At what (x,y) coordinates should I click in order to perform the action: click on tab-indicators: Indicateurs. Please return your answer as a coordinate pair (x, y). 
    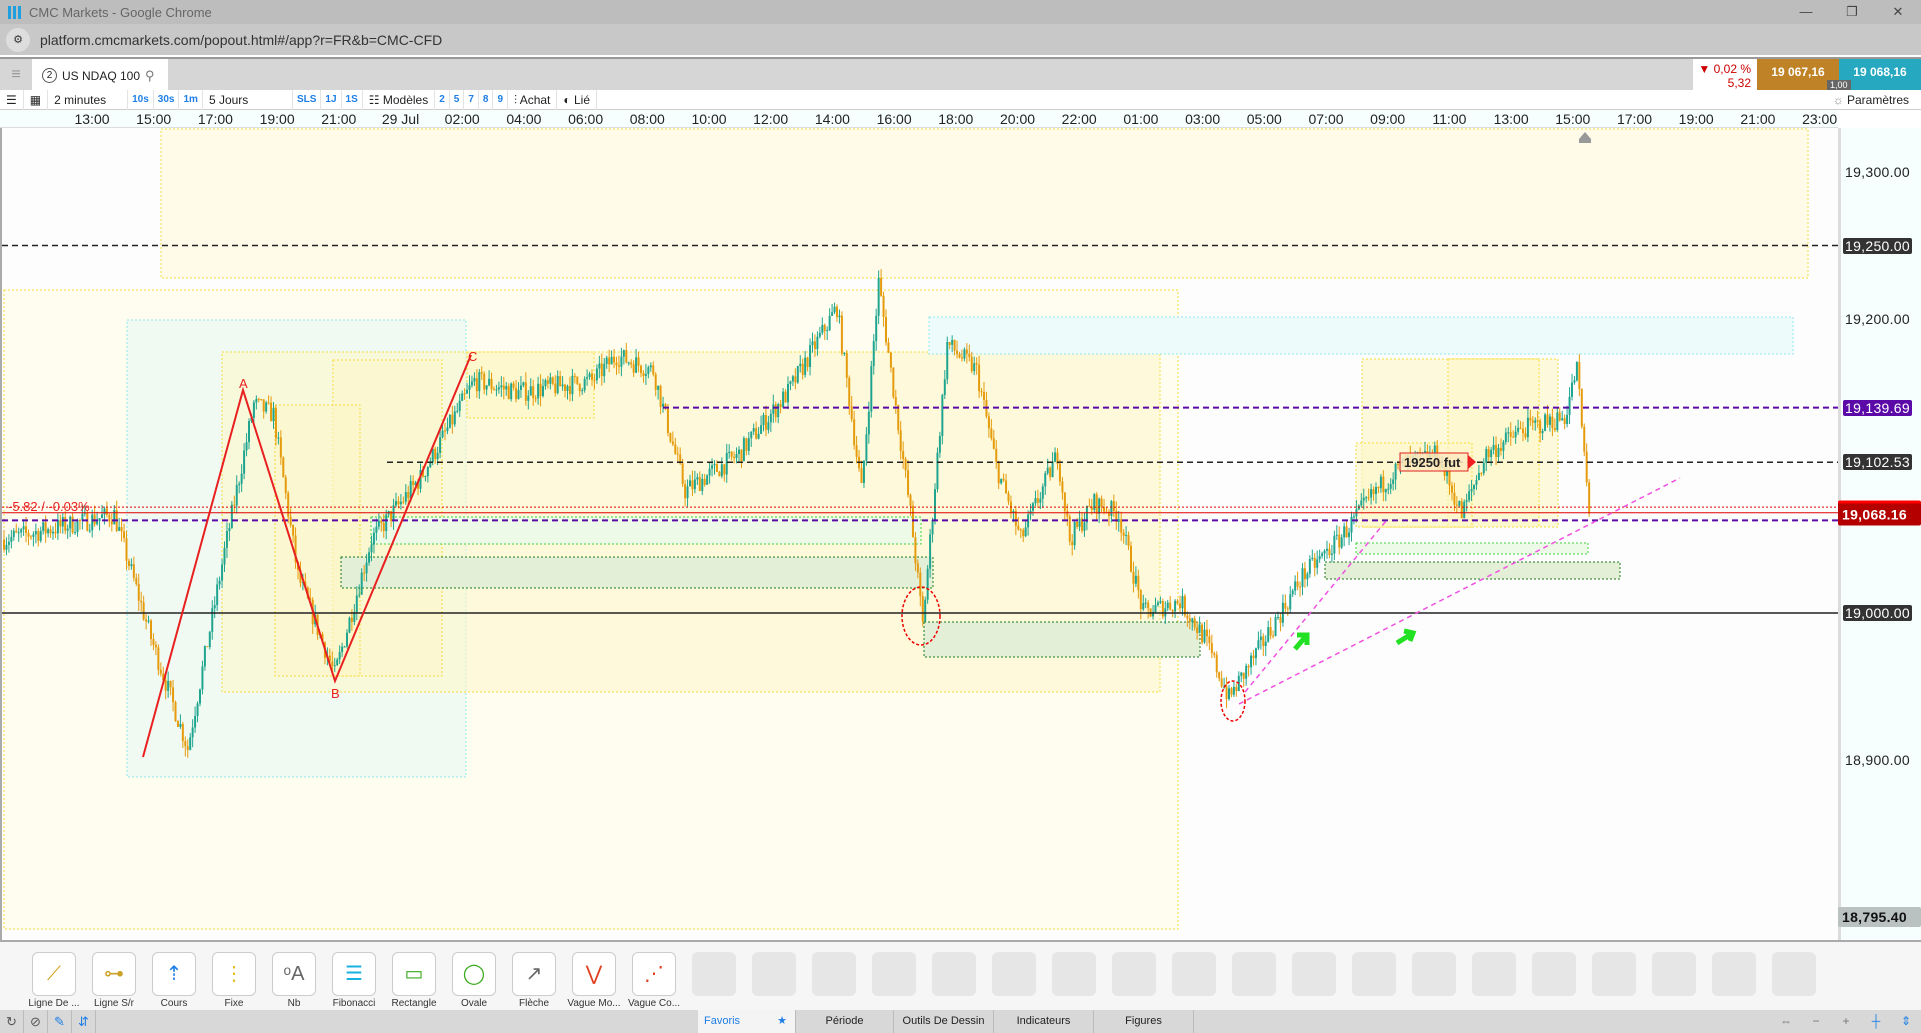
    Looking at the image, I should click on (1044, 1021).